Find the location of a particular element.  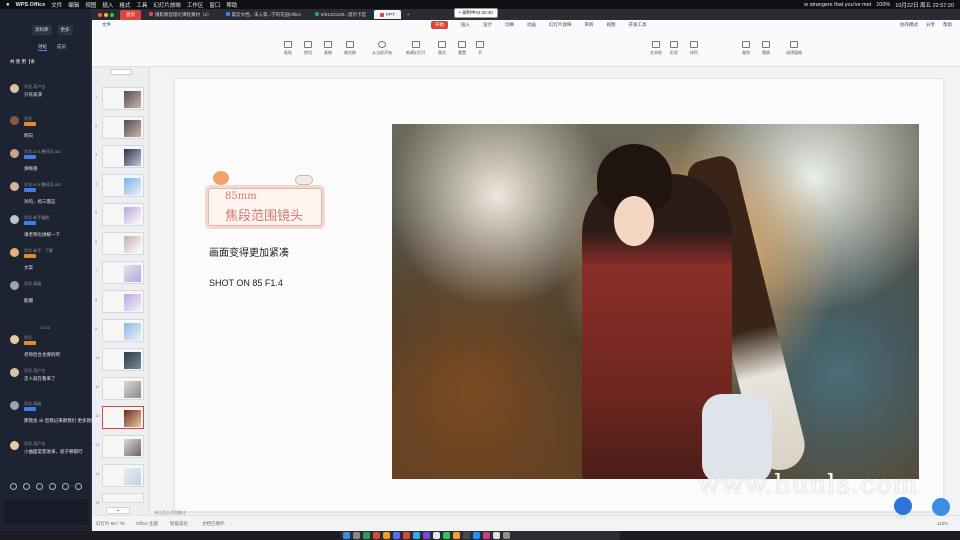

slide-thumbnail: 1 is located at coordinates (119, 98).